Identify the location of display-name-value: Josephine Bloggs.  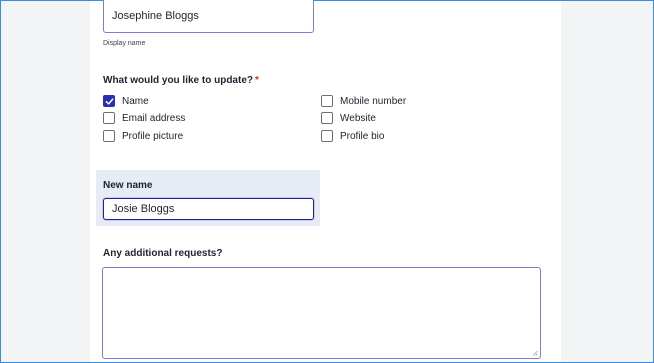
(155, 16).